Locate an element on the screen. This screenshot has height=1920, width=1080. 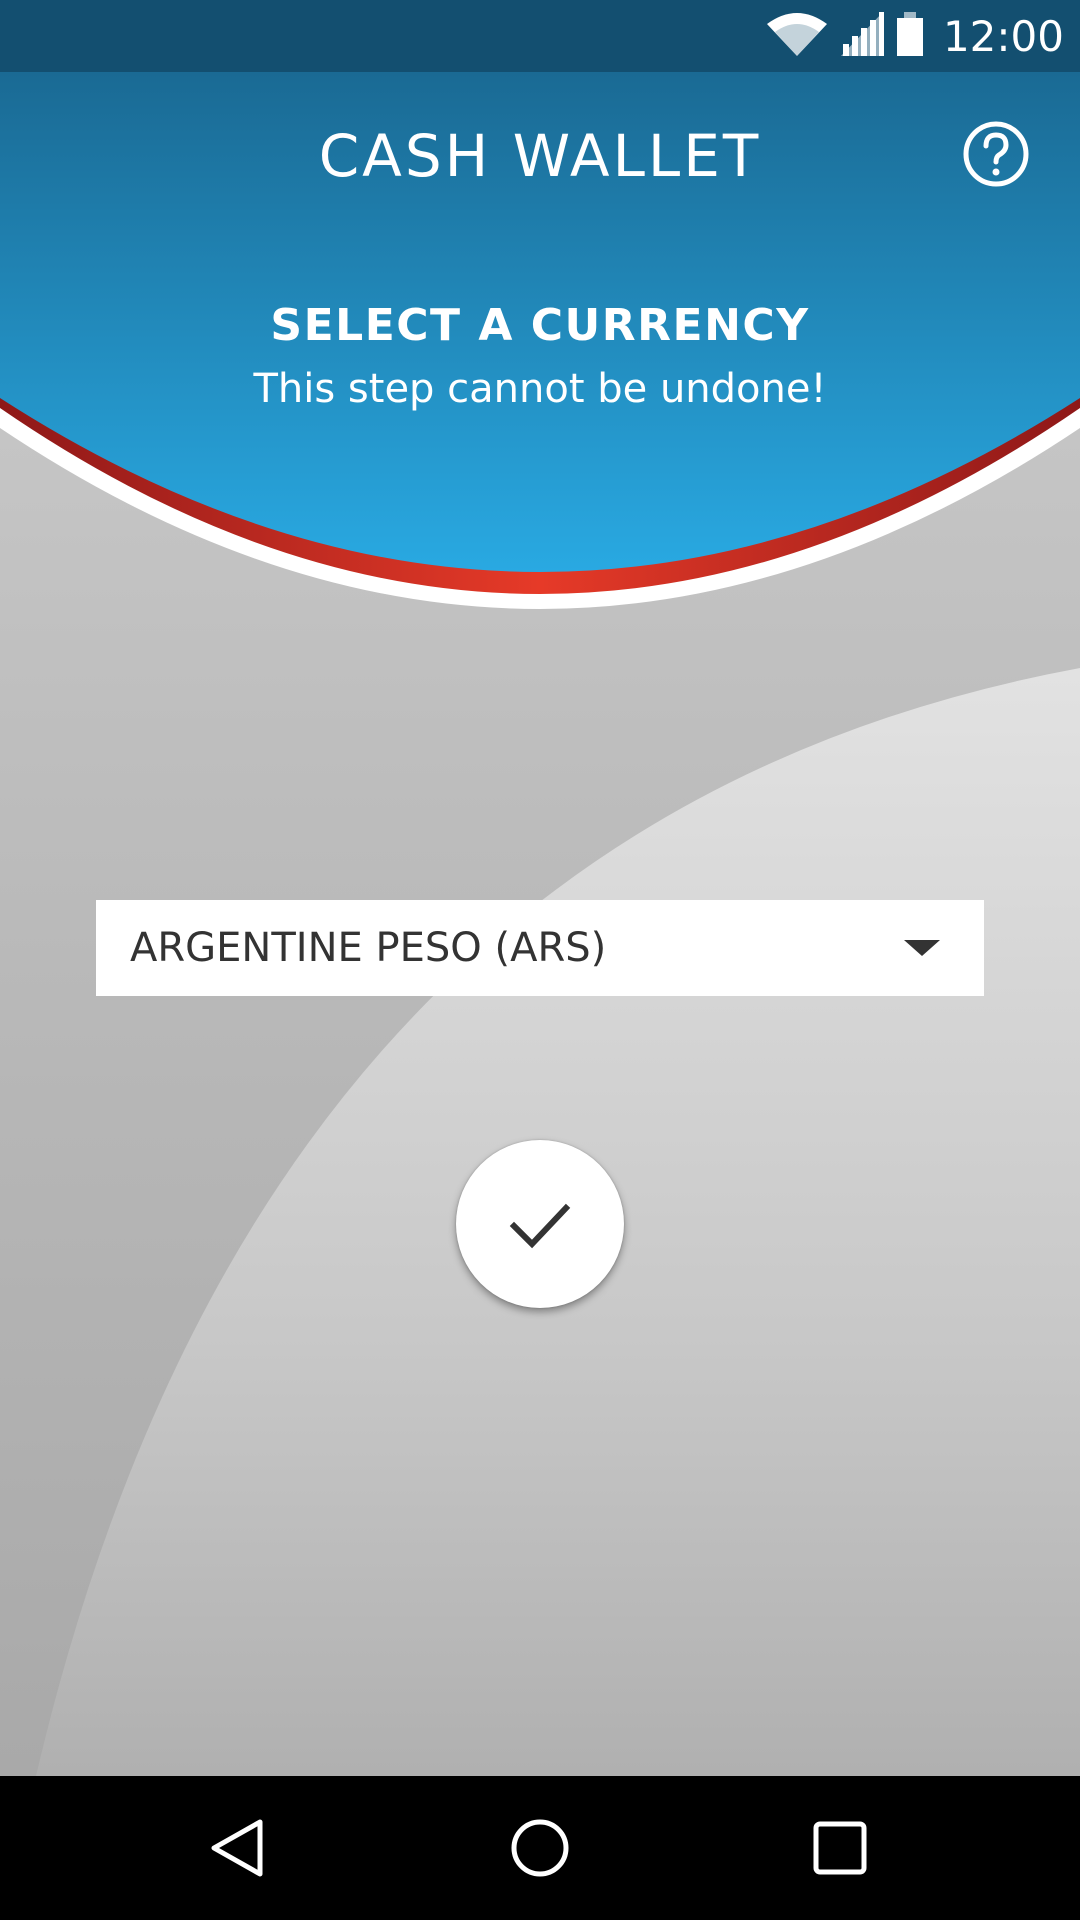
recents-icon is located at coordinates (840, 1848).